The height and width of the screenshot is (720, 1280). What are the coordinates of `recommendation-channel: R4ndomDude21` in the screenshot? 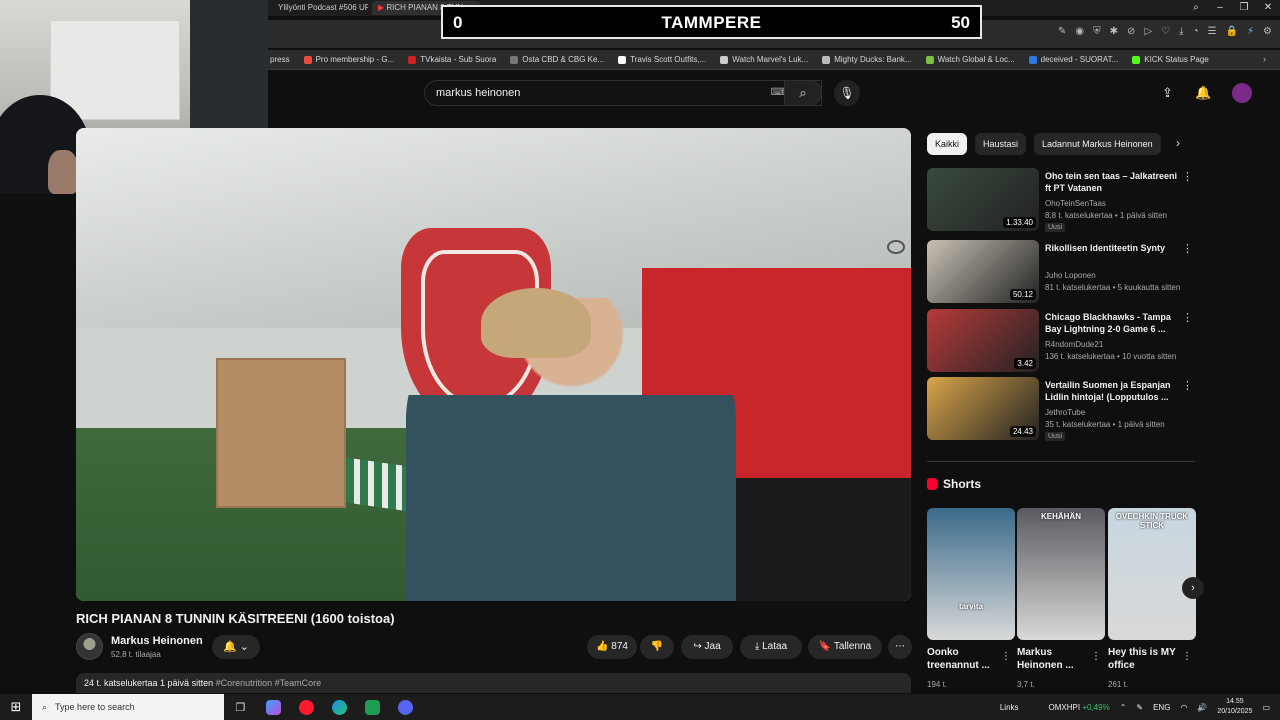 It's located at (1074, 344).